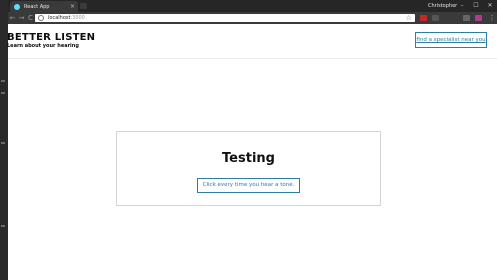 The image size is (497, 280). I want to click on react-favicon-icon, so click(17, 6).